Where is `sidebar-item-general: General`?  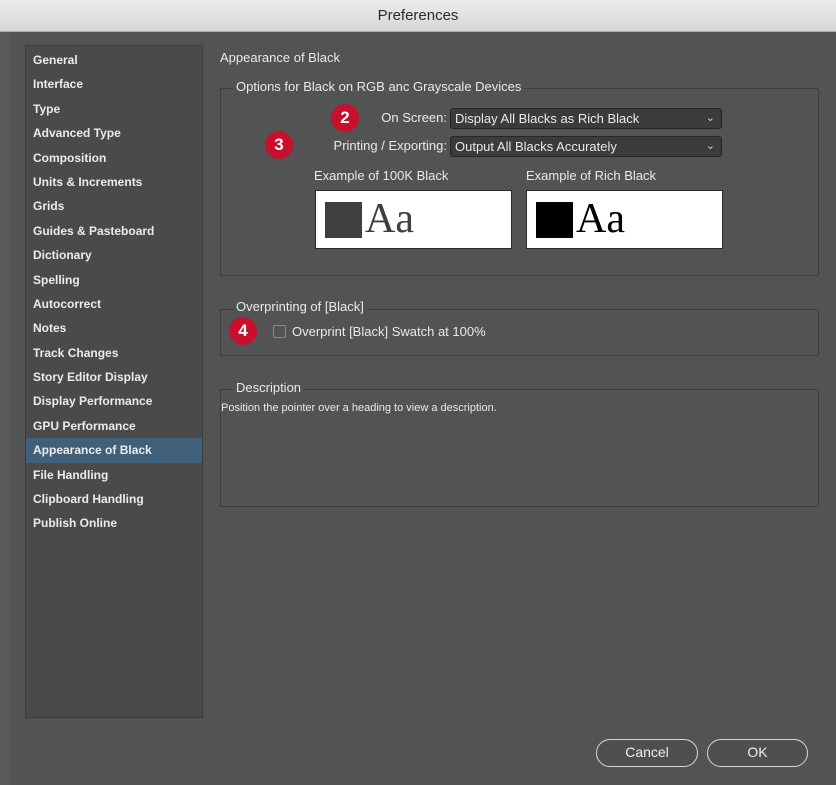 sidebar-item-general: General is located at coordinates (114, 60).